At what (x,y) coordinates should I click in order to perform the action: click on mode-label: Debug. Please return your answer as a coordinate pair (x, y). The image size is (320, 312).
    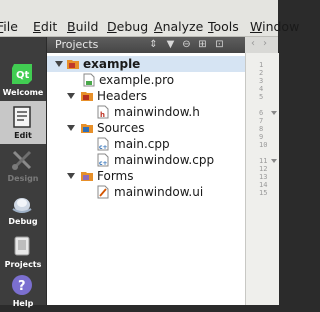
    Looking at the image, I should click on (23, 221).